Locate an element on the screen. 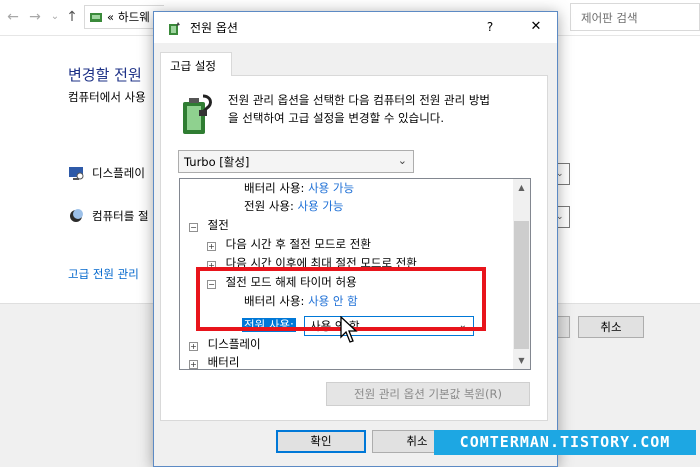 This screenshot has height=467, width=700. power-plan-select: Turbo [활성] ⌄ is located at coordinates (296, 161).